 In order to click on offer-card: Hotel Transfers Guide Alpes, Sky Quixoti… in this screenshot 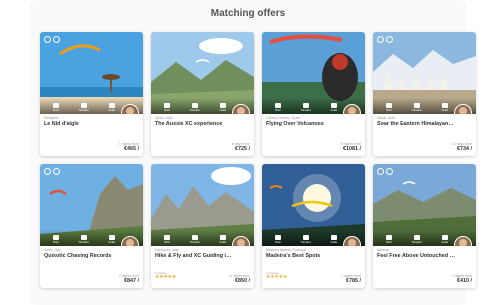, I will do `click(91, 226)`.